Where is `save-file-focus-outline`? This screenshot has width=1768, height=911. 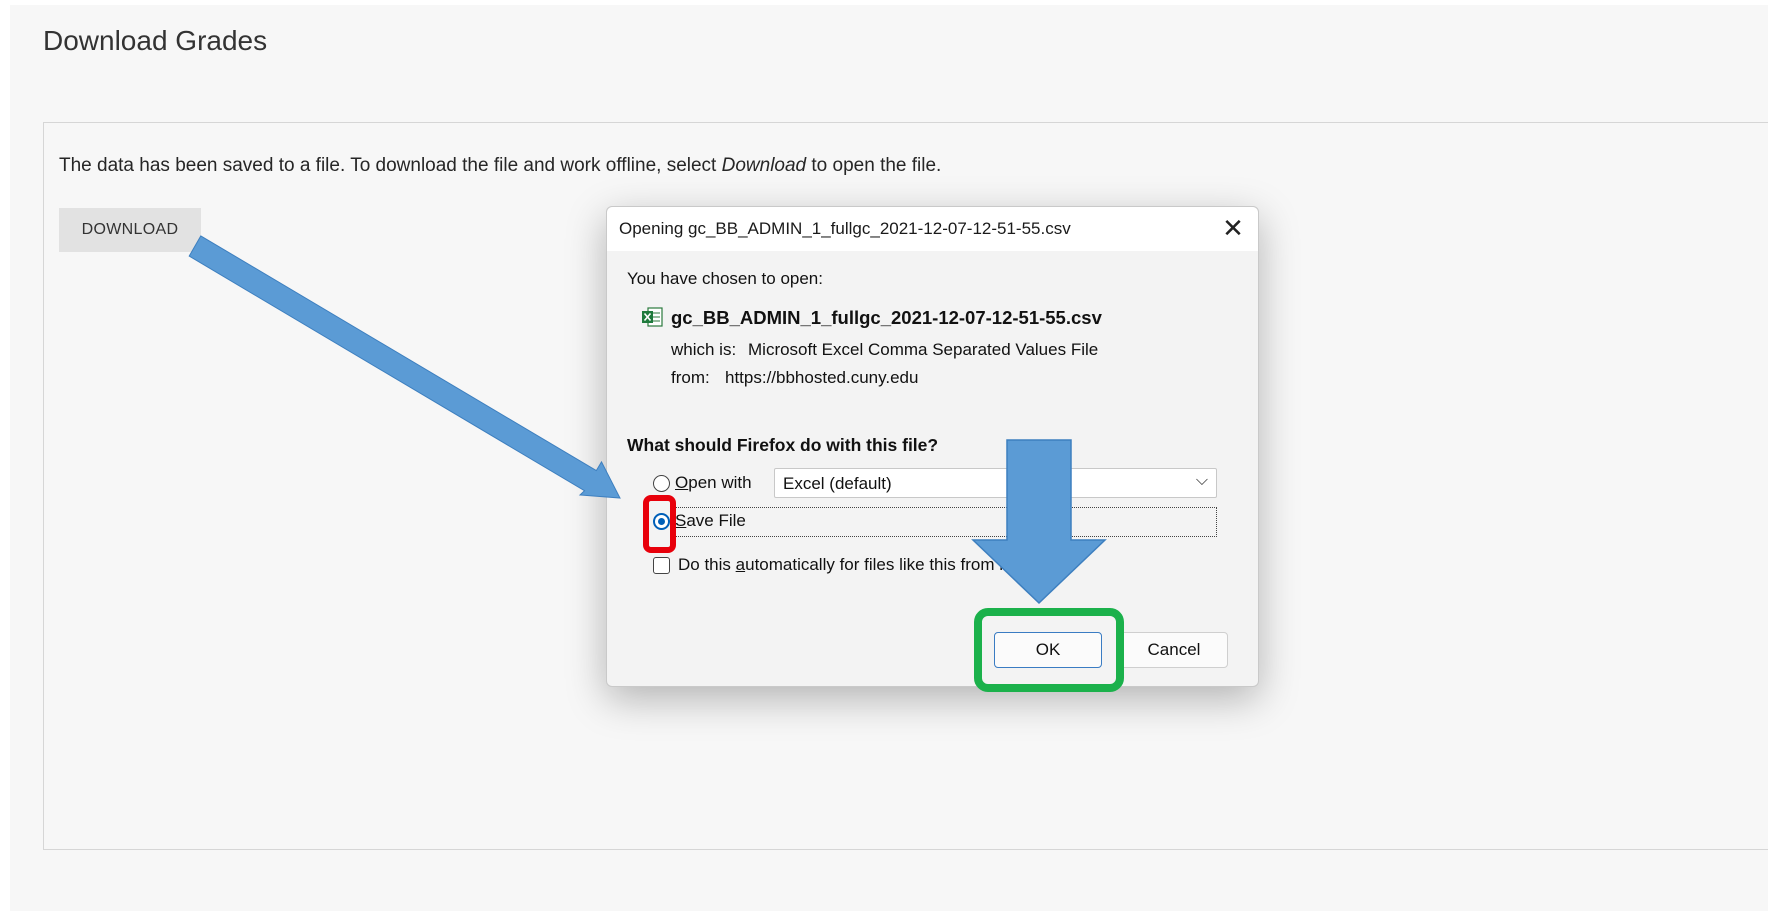 save-file-focus-outline is located at coordinates (945, 522).